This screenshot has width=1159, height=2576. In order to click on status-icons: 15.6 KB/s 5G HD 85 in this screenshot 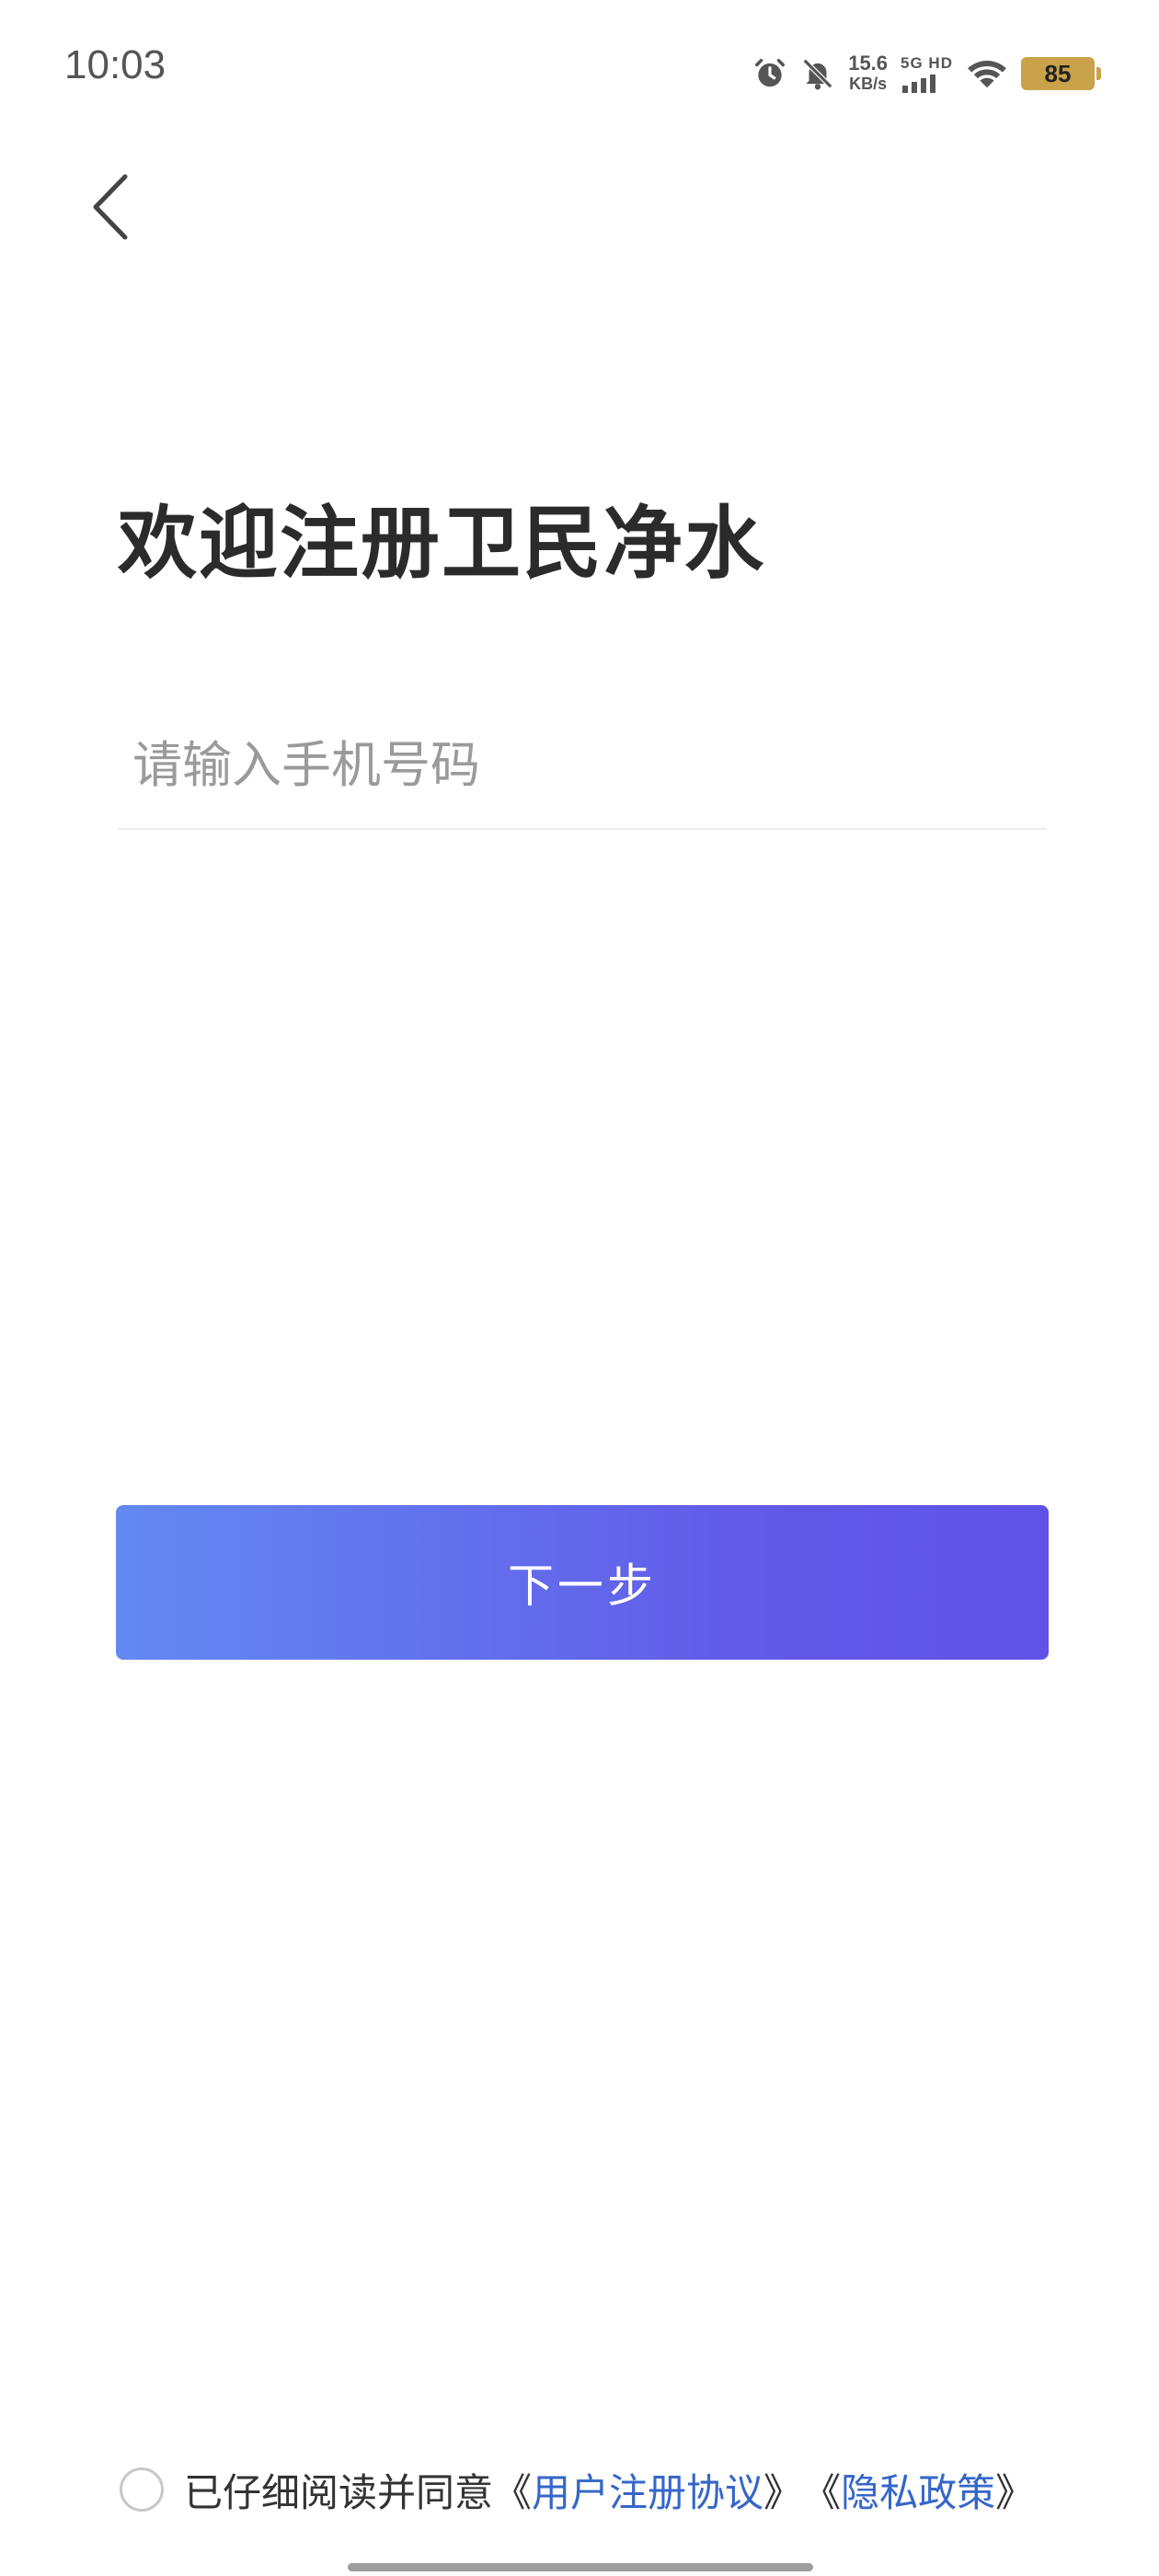, I will do `click(926, 73)`.